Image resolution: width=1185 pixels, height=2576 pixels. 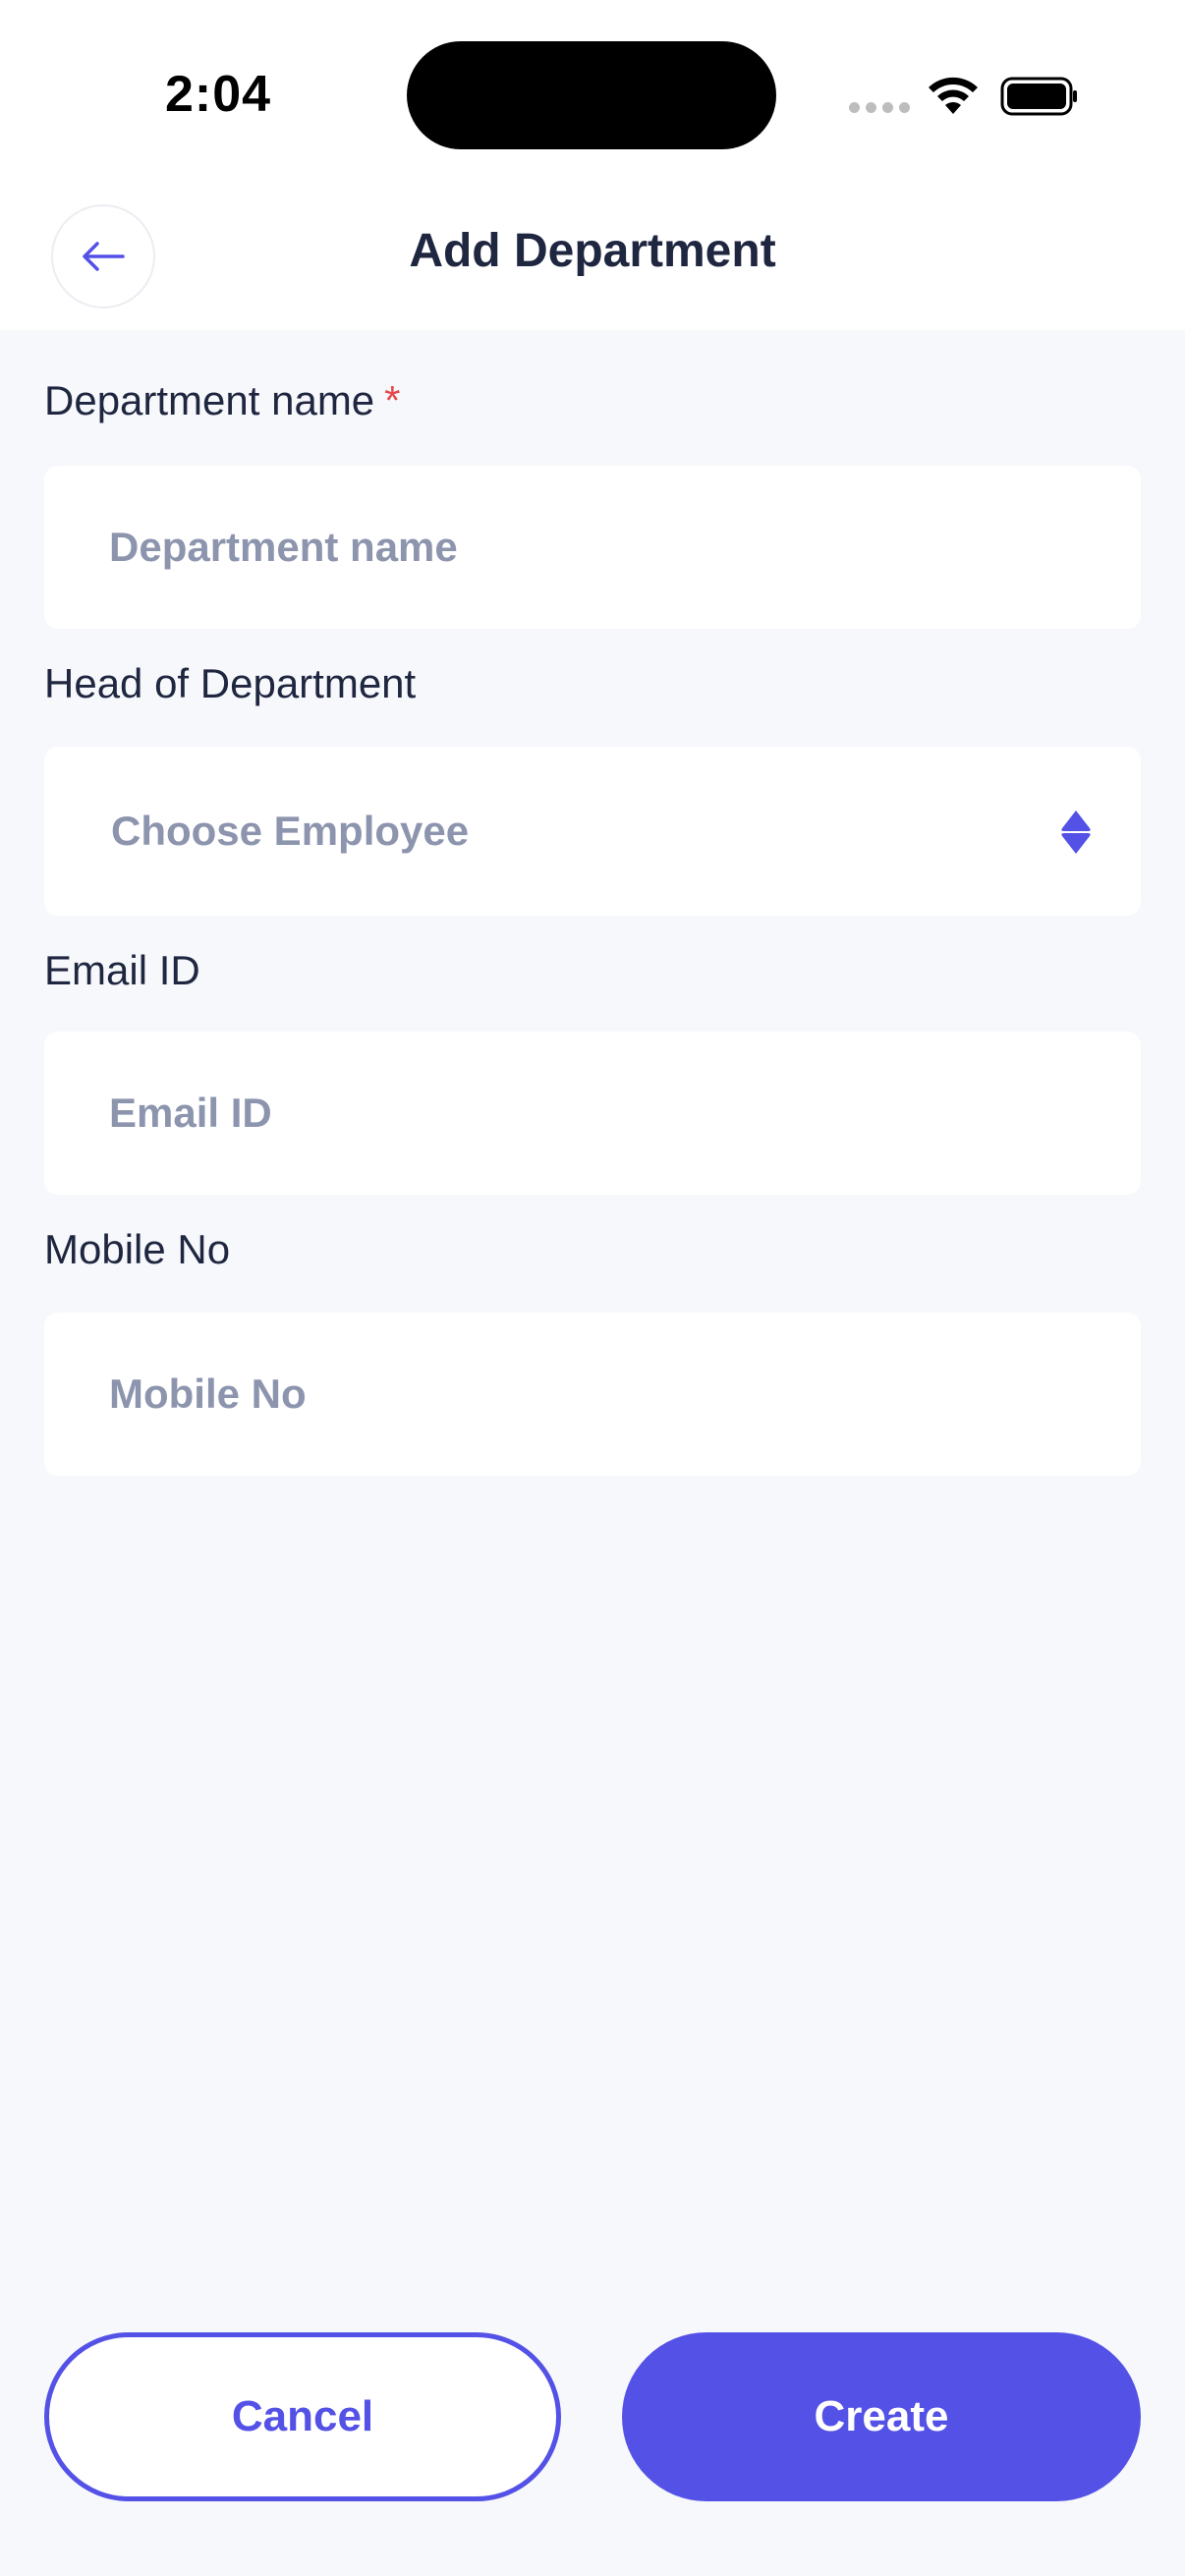 I want to click on cellular-signal-icon, so click(x=880, y=107).